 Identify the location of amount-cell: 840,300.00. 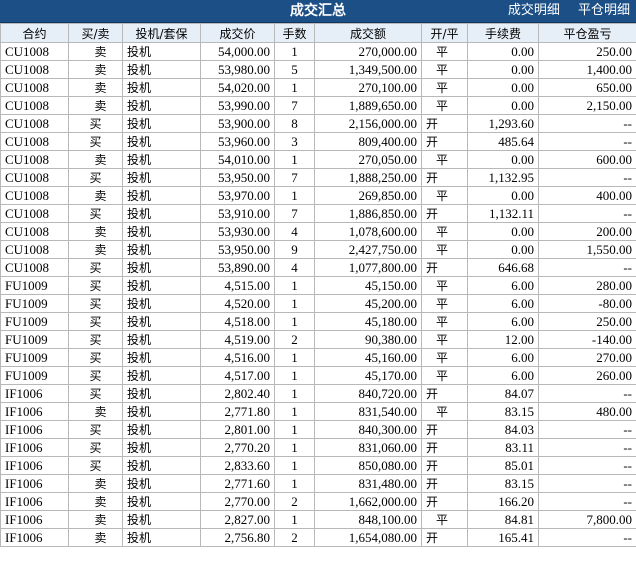
(368, 429).